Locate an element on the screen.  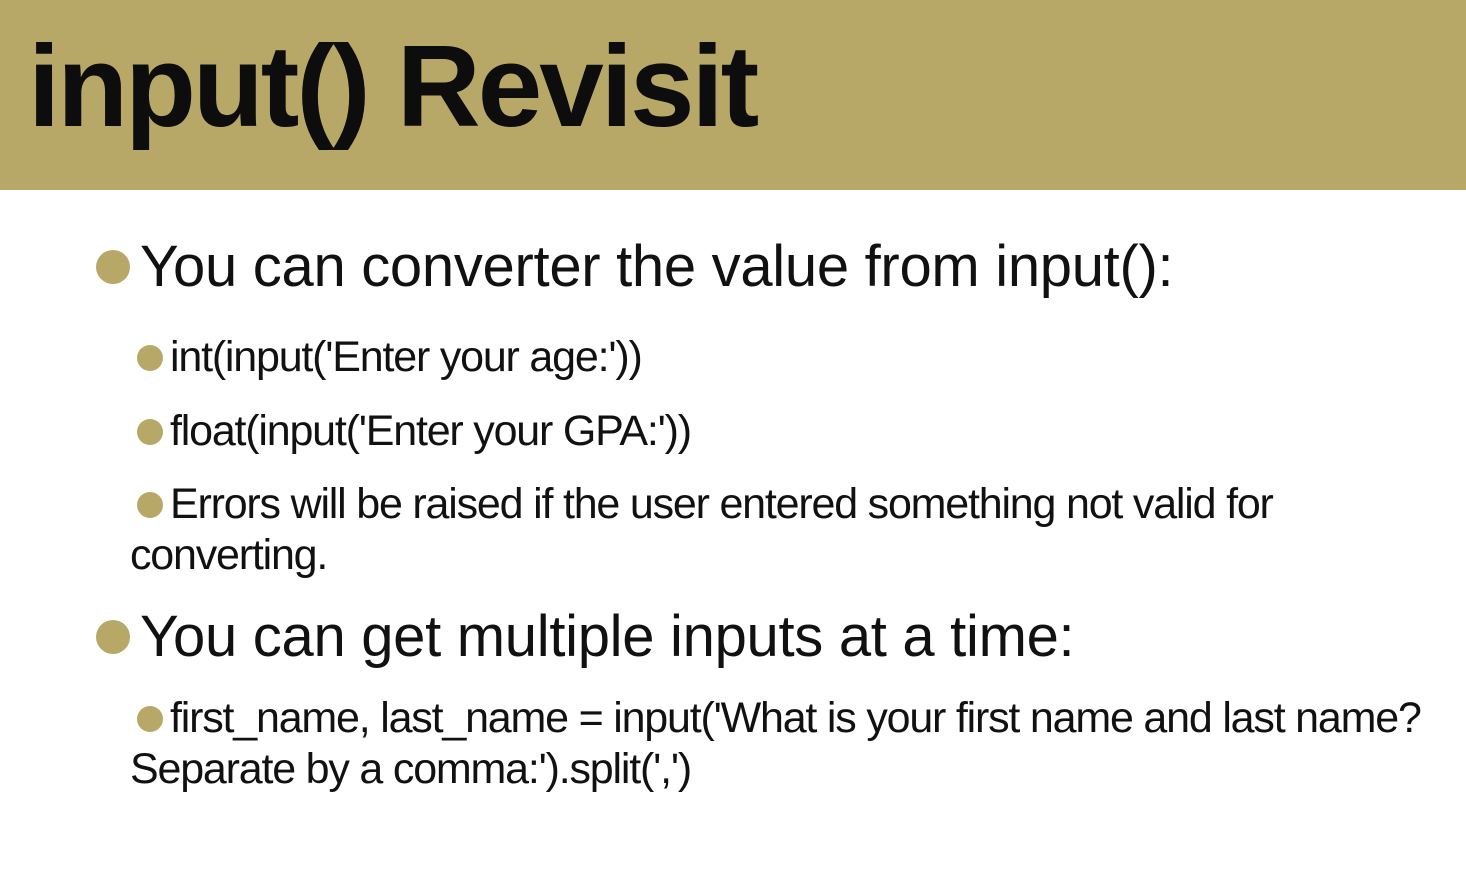
sub-bullet-int-example: int(input('Enter your age:')) is located at coordinates (406, 357).